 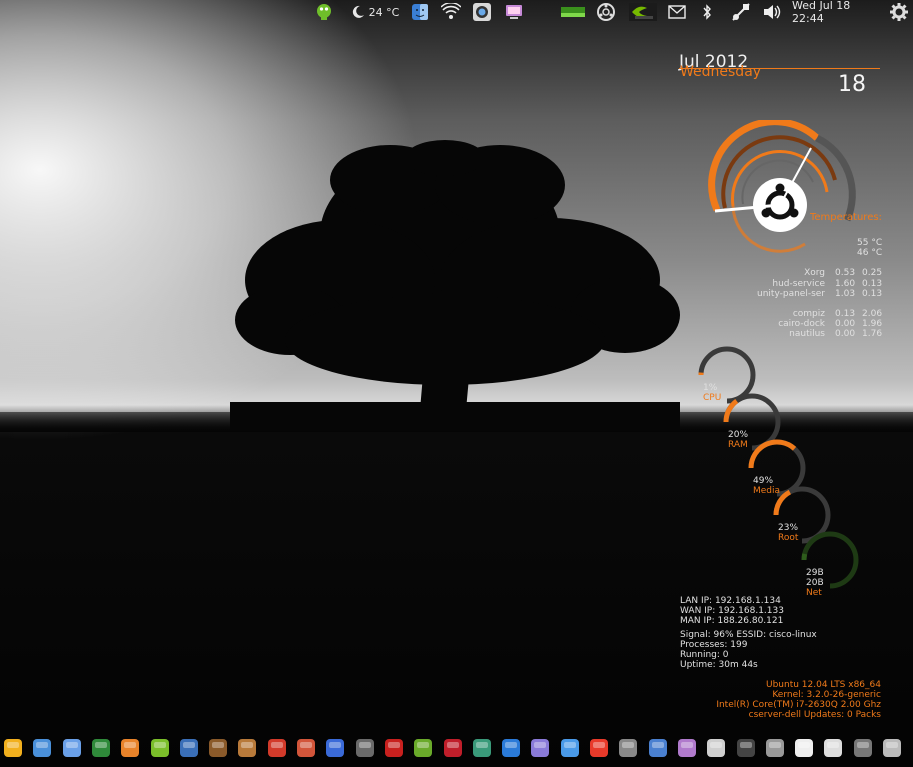 I want to click on temperatures-title: Temperatures:, so click(x=846, y=217).